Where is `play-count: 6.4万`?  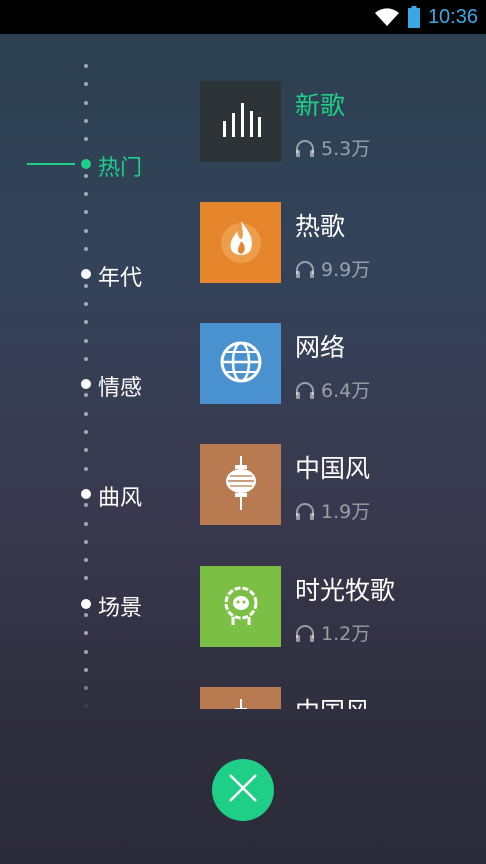 play-count: 6.4万 is located at coordinates (332, 389).